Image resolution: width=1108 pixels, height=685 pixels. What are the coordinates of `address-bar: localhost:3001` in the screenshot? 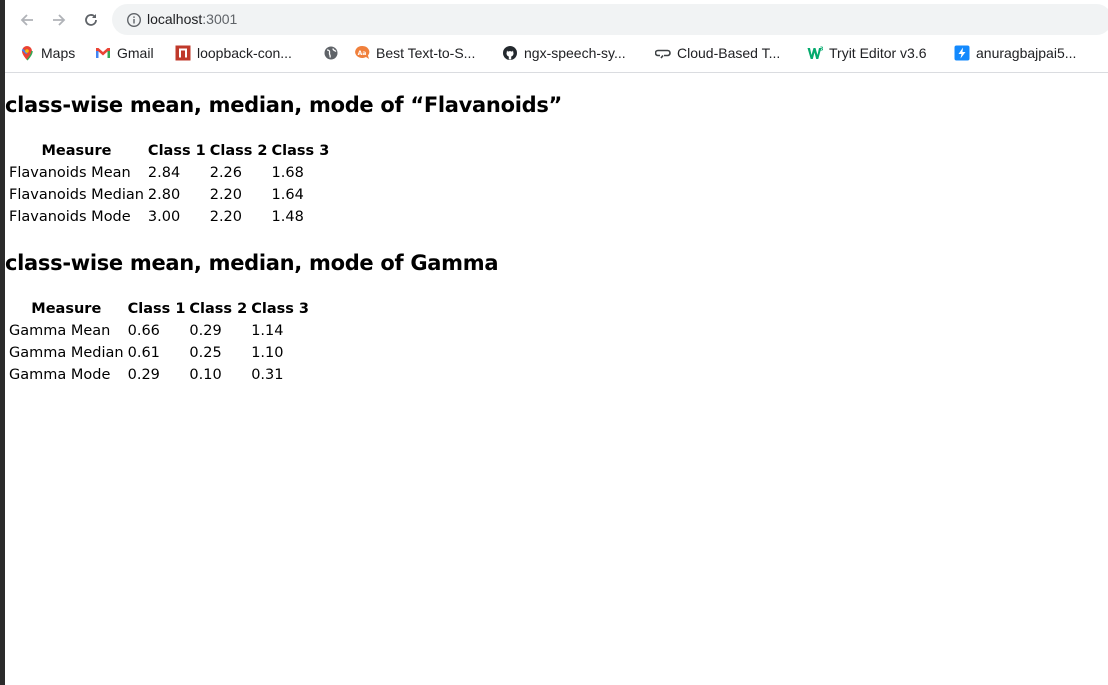 It's located at (610, 19).